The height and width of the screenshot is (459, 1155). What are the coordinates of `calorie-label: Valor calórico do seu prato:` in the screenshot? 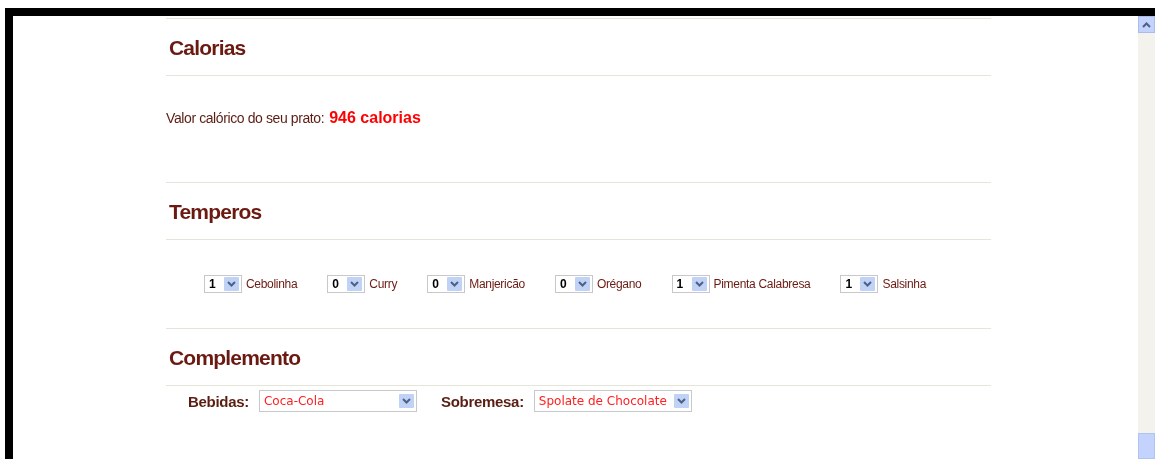 It's located at (245, 118).